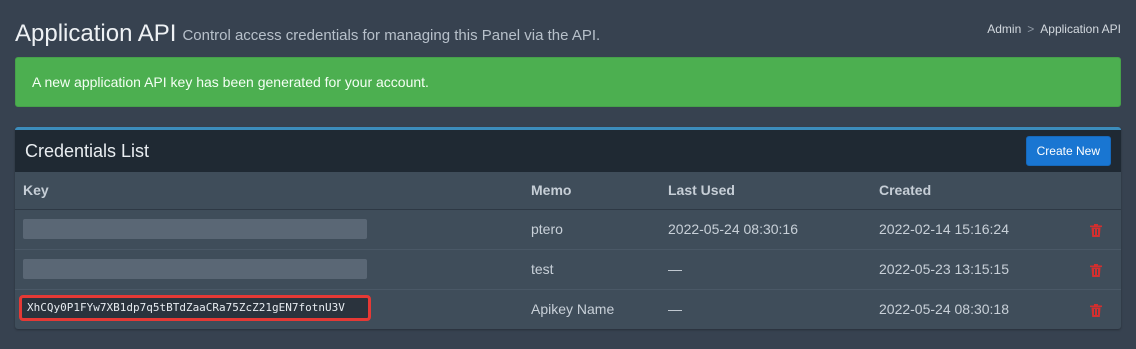 This screenshot has height=349, width=1136. What do you see at coordinates (1068, 151) in the screenshot?
I see `create-new-button: Create New` at bounding box center [1068, 151].